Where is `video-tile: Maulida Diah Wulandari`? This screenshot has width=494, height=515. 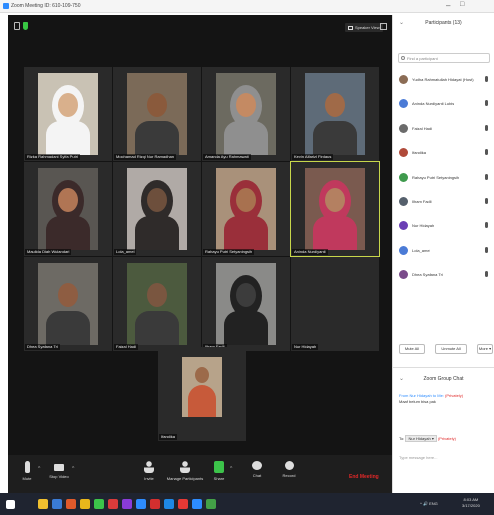 video-tile: Maulida Diah Wulandari is located at coordinates (68, 209).